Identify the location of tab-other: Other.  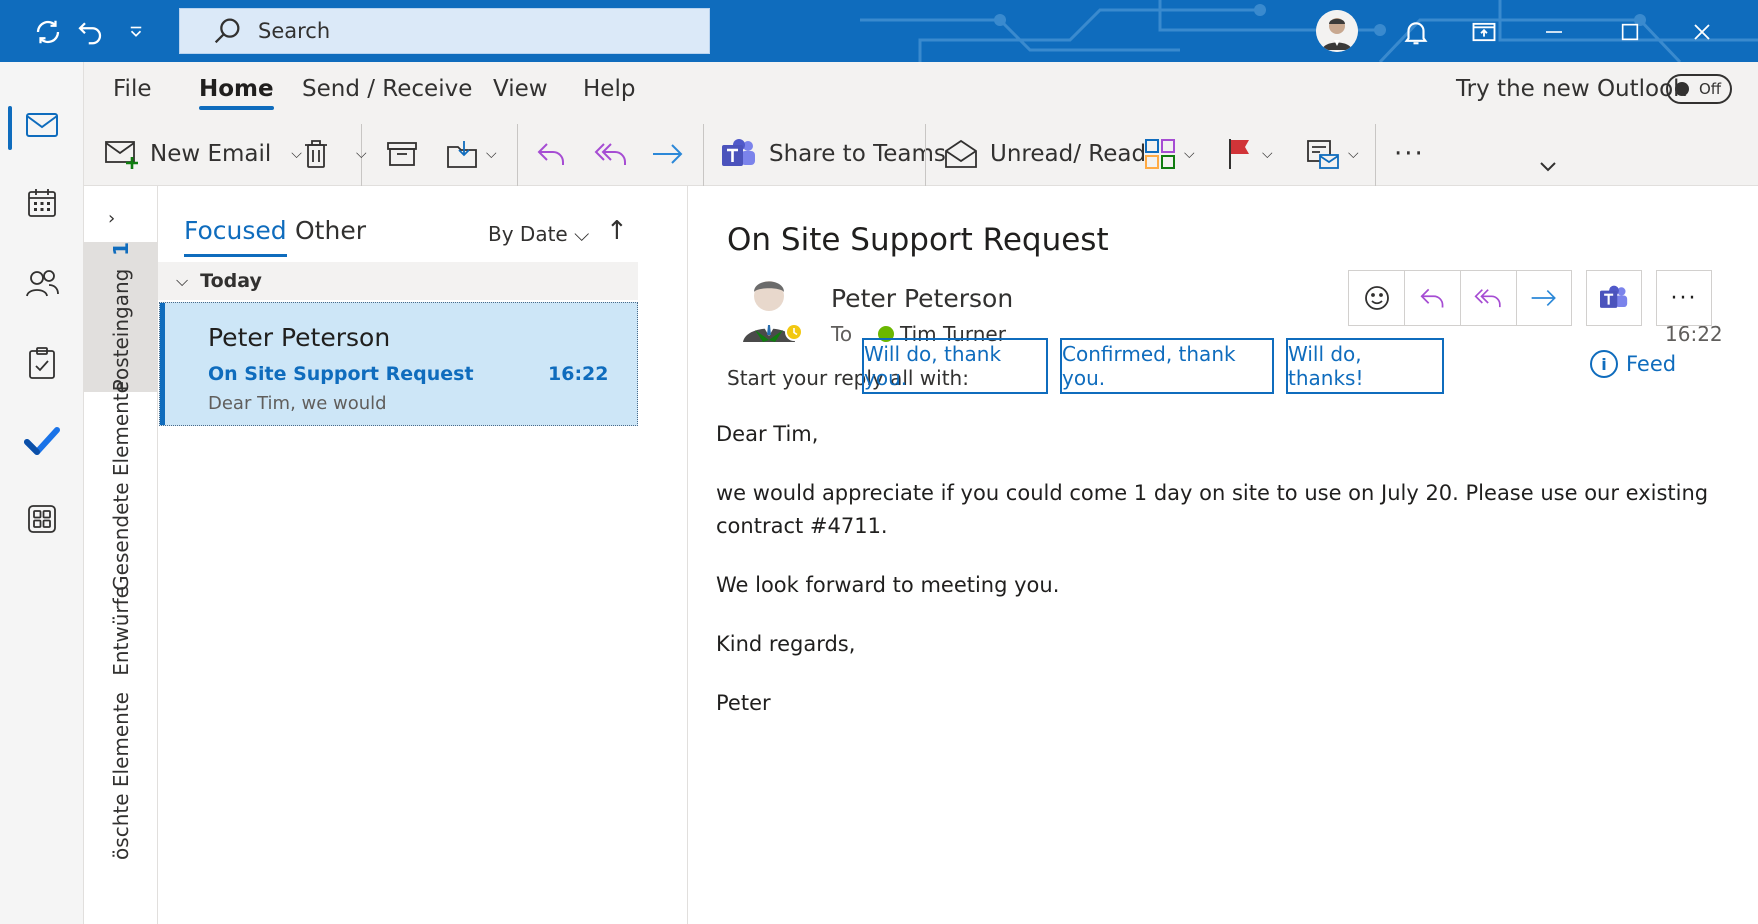
(330, 230).